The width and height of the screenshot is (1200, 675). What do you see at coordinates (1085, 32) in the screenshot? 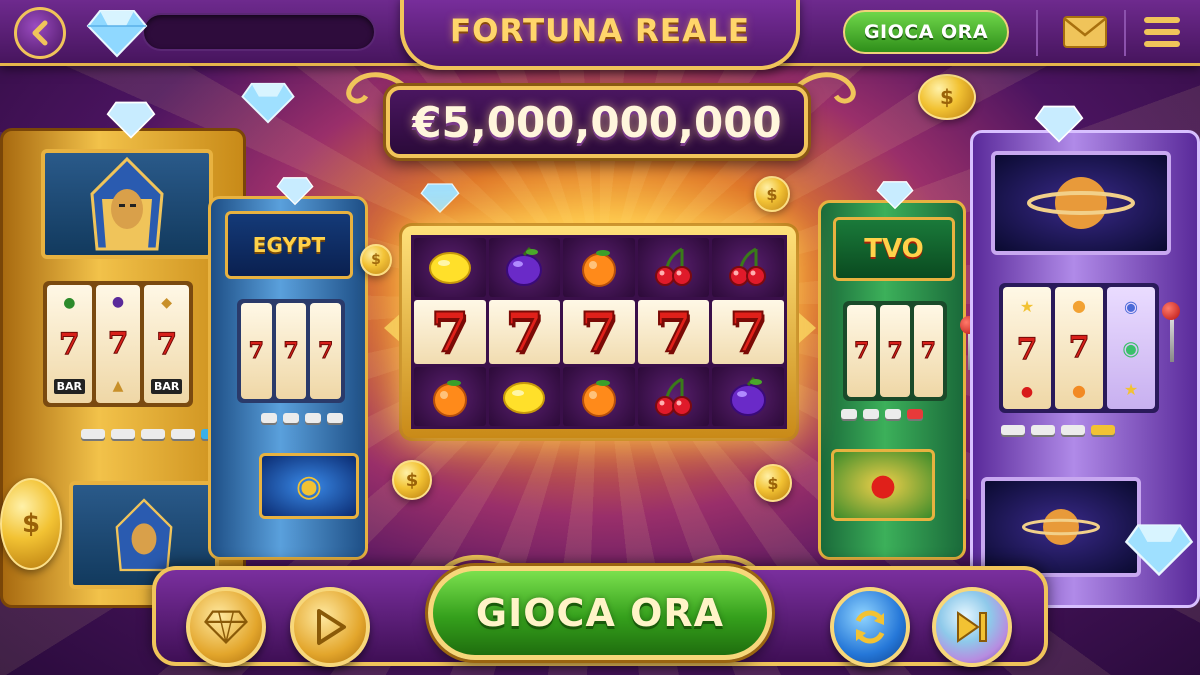
I see `mail-icon` at bounding box center [1085, 32].